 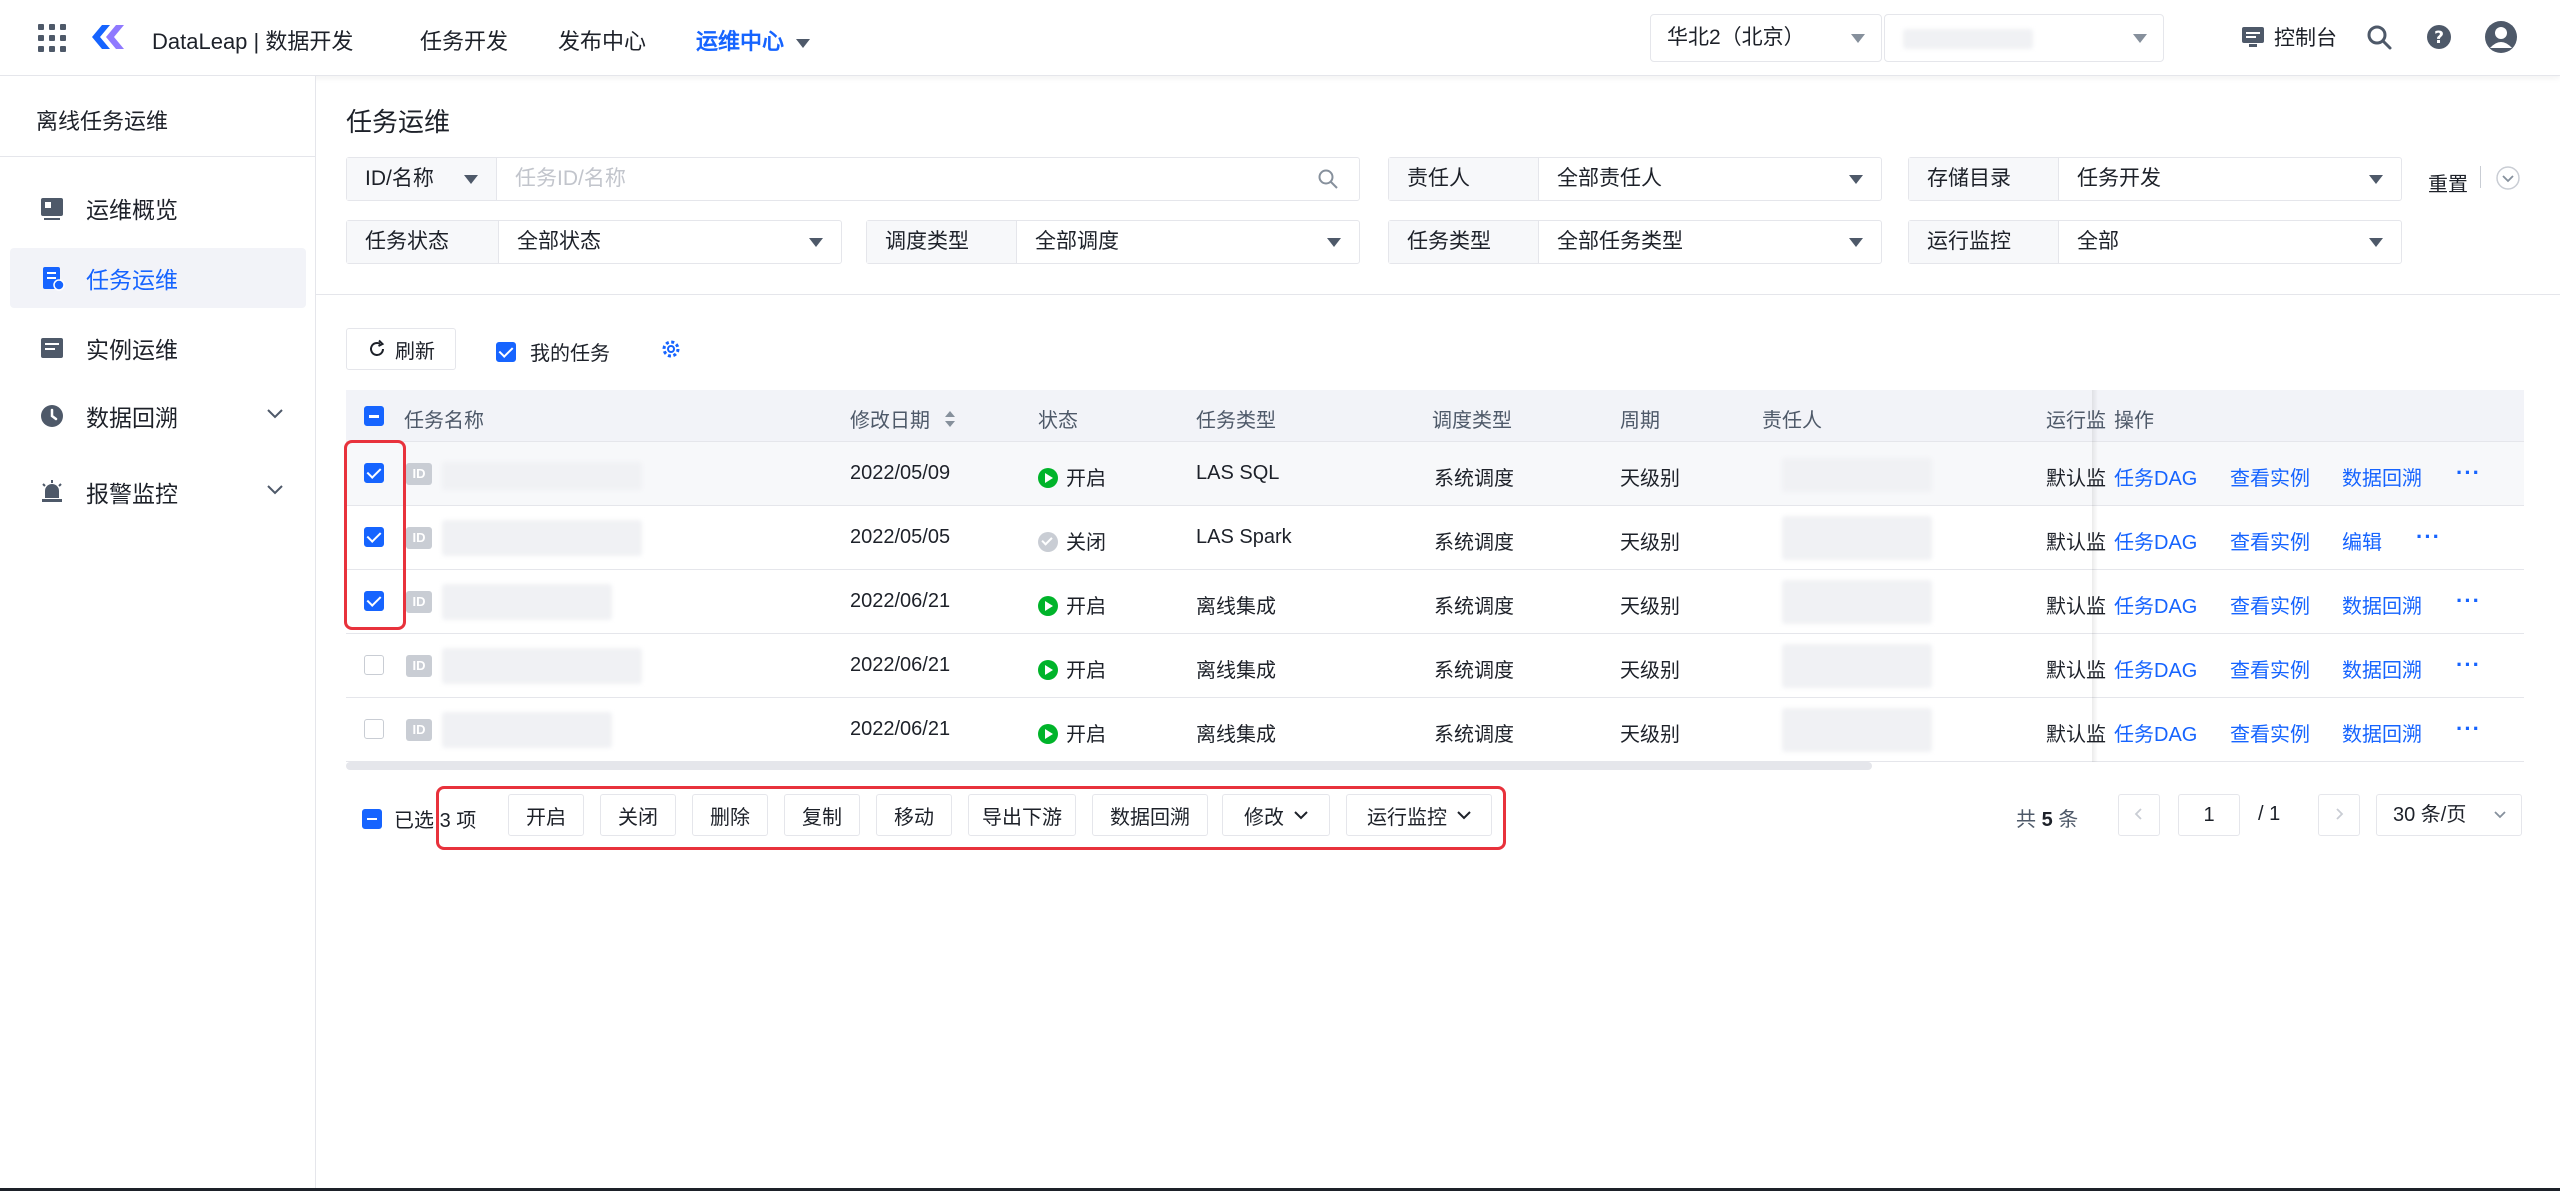 What do you see at coordinates (2501, 37) in the screenshot?
I see `avatar` at bounding box center [2501, 37].